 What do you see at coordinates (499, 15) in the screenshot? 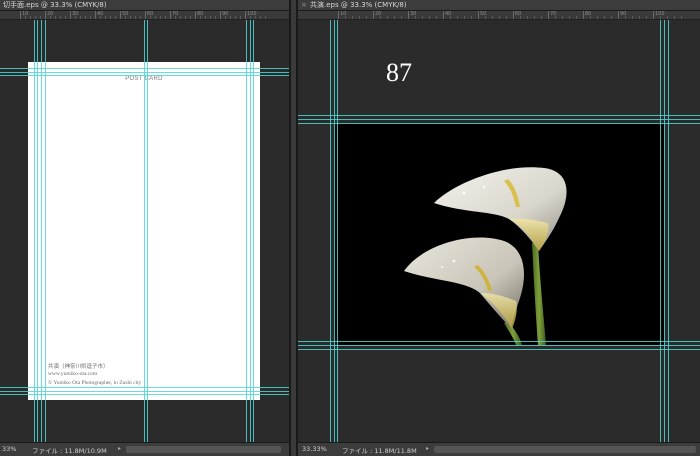
I see `right-horizontal-ruler: 10 20 30 40 50 60 70 80 90 100` at bounding box center [499, 15].